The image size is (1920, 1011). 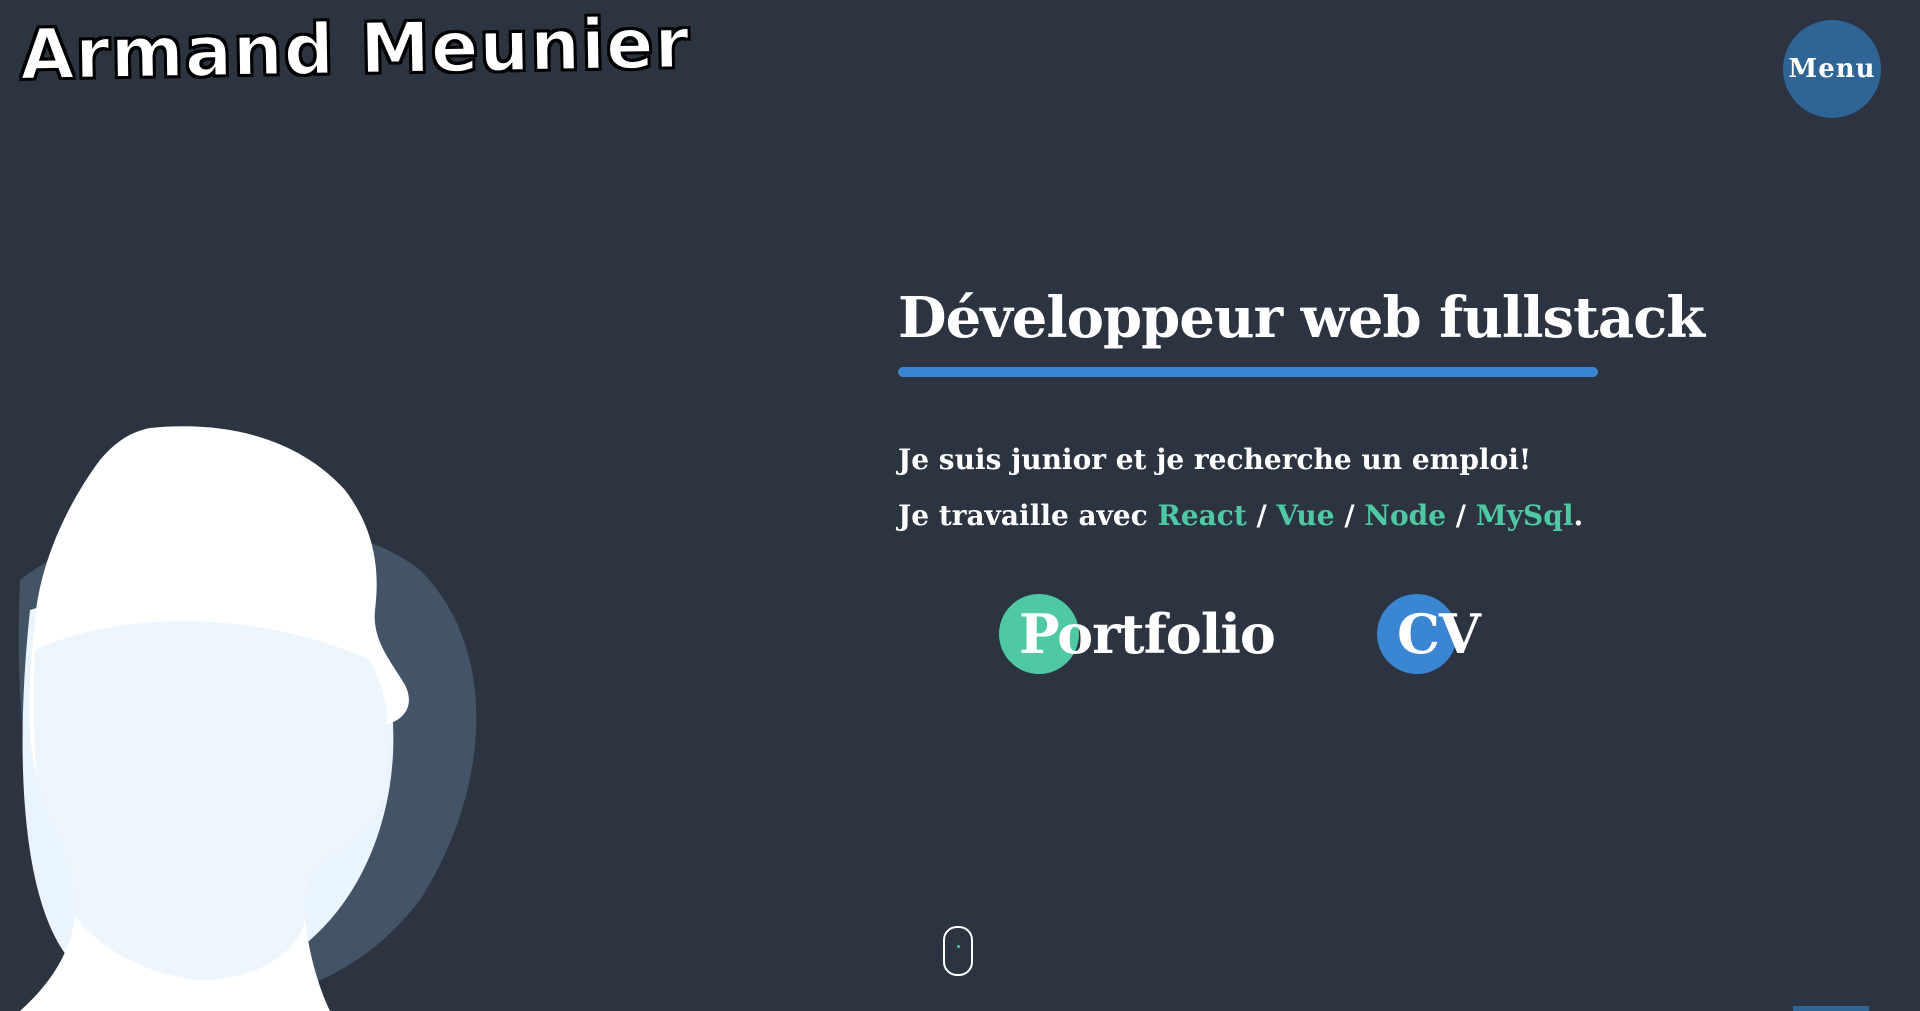 I want to click on mouse-wheel-dot, so click(x=958, y=946).